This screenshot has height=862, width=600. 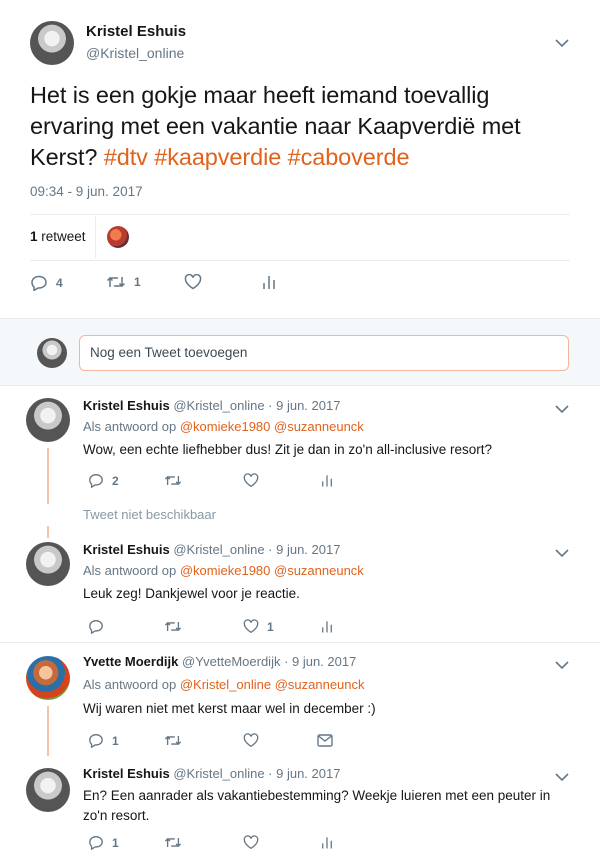 I want to click on hashtag-link: #kaapverdie, so click(x=217, y=157).